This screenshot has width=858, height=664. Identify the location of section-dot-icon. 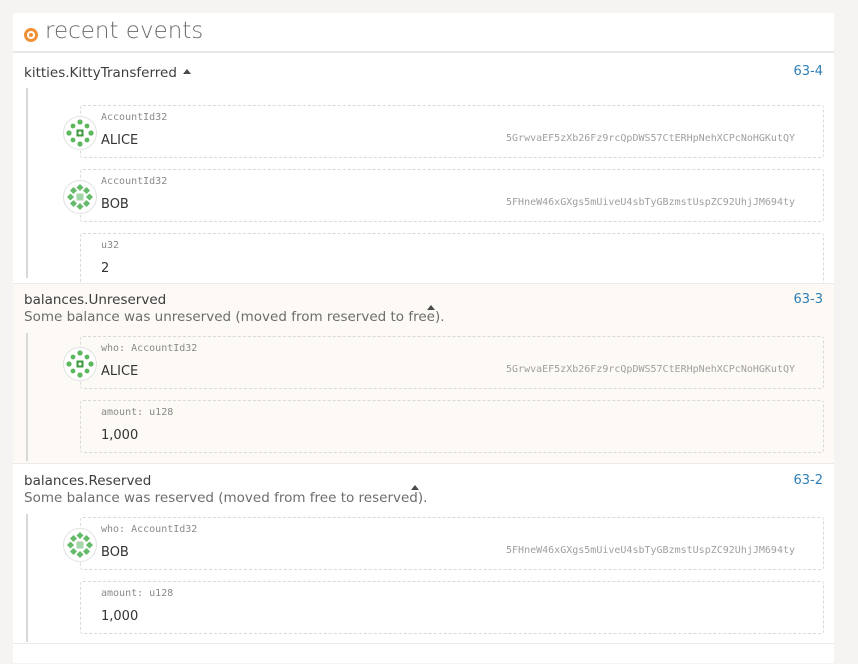
(31, 35).